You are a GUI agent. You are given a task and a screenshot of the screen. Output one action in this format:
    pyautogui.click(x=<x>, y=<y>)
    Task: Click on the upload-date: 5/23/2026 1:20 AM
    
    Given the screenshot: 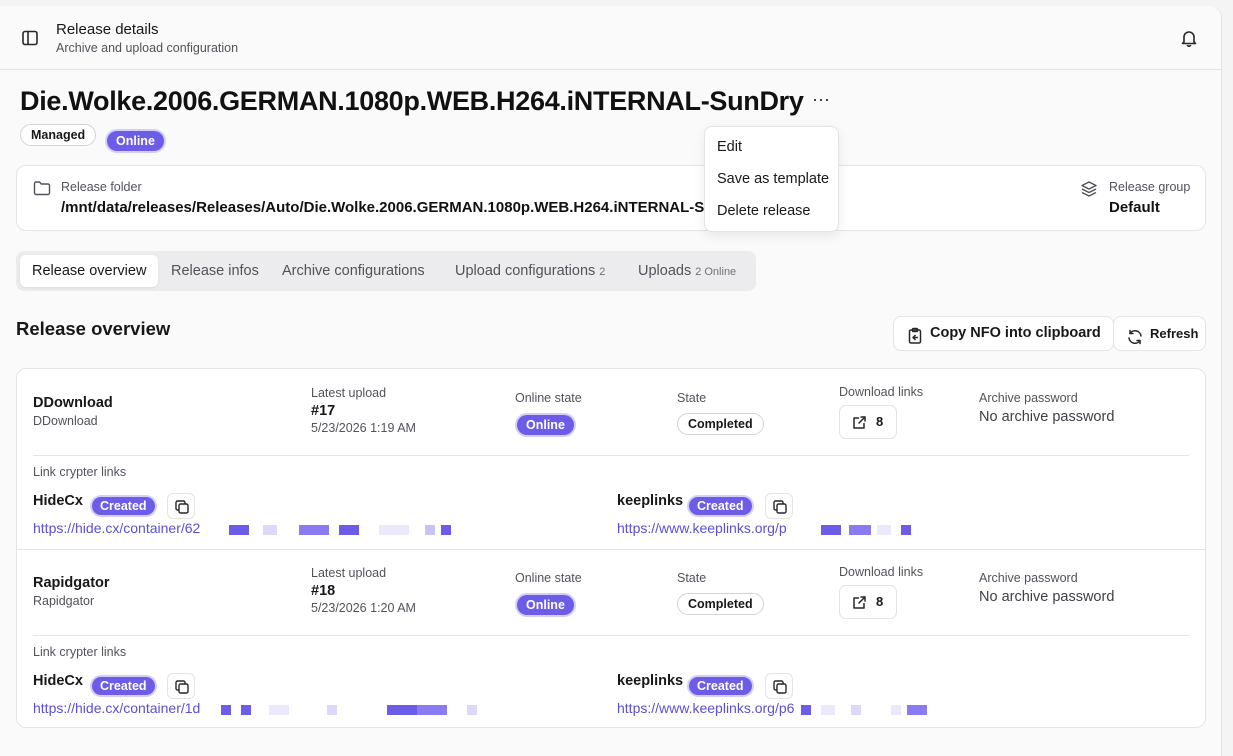 What is the action you would take?
    pyautogui.click(x=363, y=608)
    